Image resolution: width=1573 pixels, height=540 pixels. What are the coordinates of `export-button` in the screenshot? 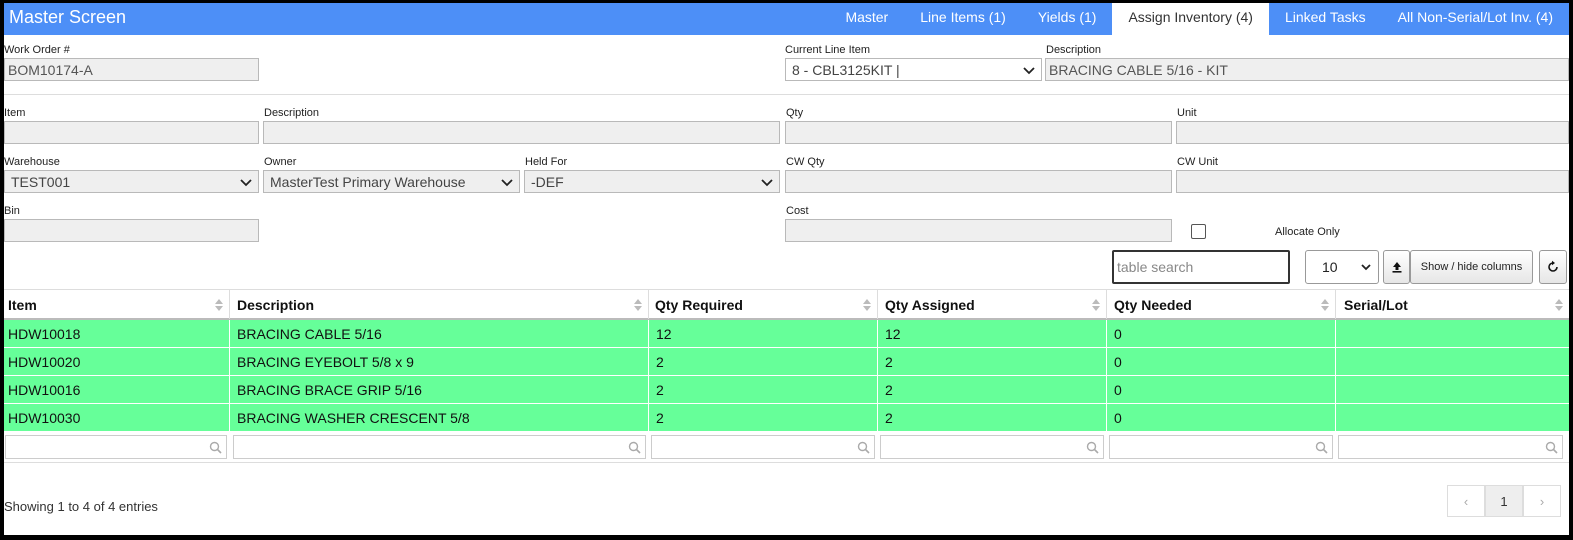 It's located at (1396, 267).